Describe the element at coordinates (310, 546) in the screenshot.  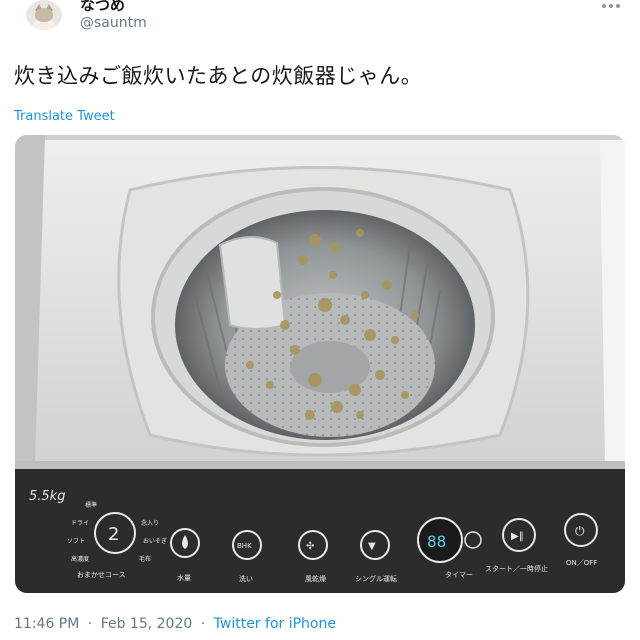
I see `fan-icon: ✣` at that location.